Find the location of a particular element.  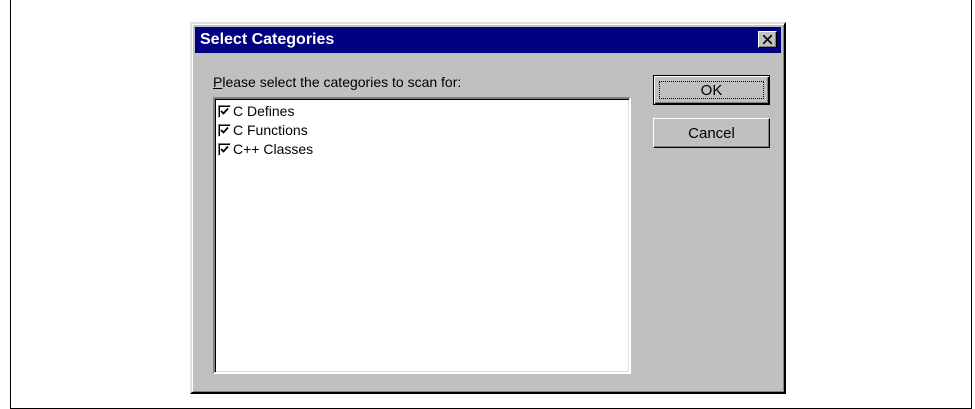

cancel-button-label: Cancel is located at coordinates (711, 133).